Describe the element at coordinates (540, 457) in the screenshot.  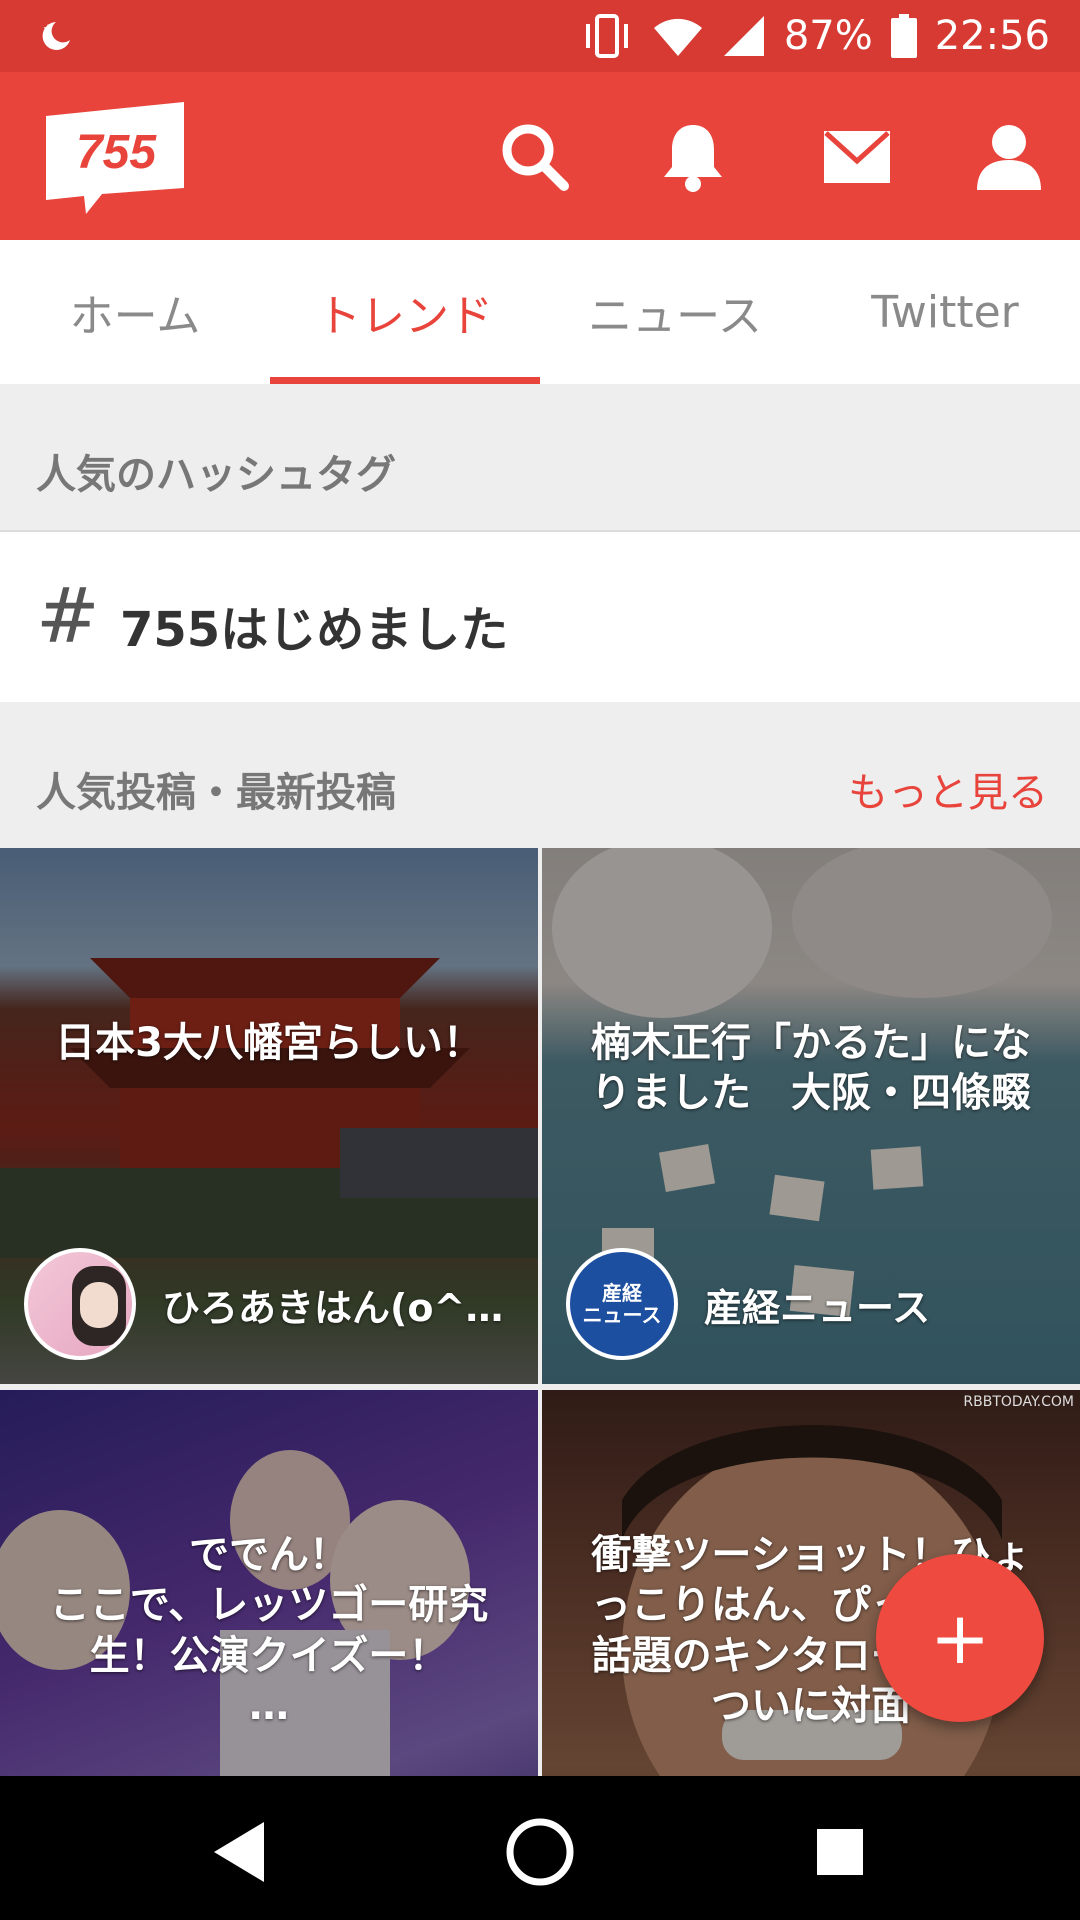
I see `hashtag-section-header: 人気のハッシュタグ` at that location.